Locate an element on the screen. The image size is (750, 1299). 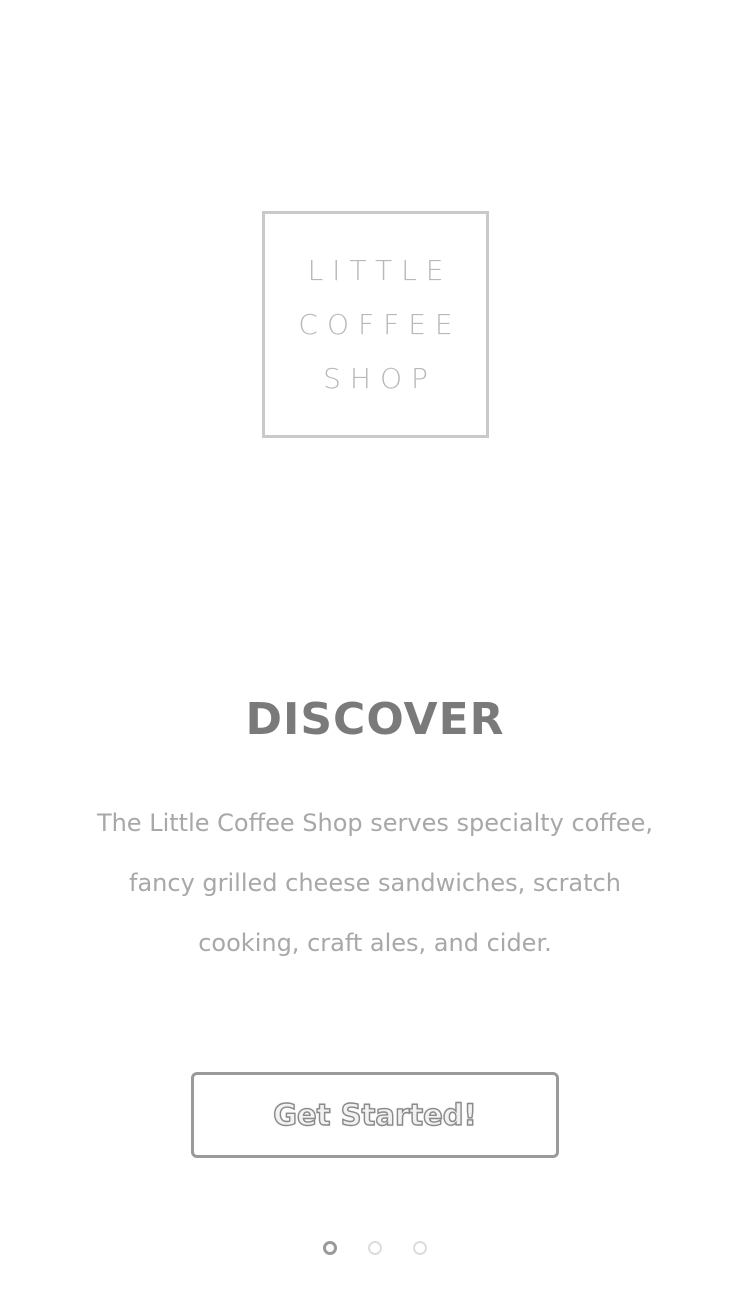
logo-line-1: LITTLE is located at coordinates (380, 270).